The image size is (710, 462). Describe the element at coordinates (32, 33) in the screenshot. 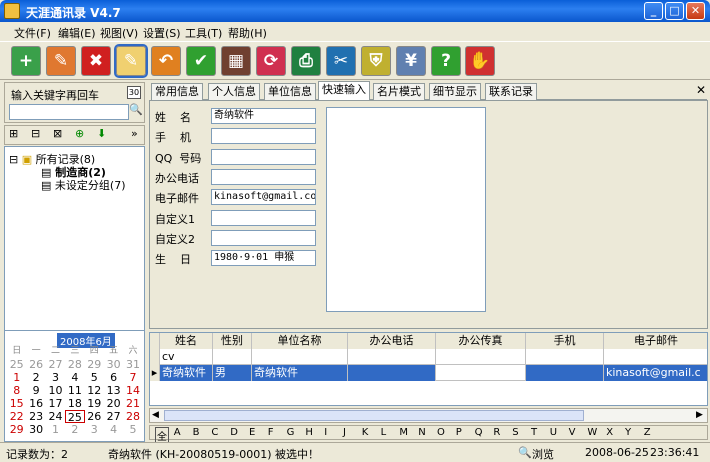

I see `menu-file: 文件(F)` at that location.